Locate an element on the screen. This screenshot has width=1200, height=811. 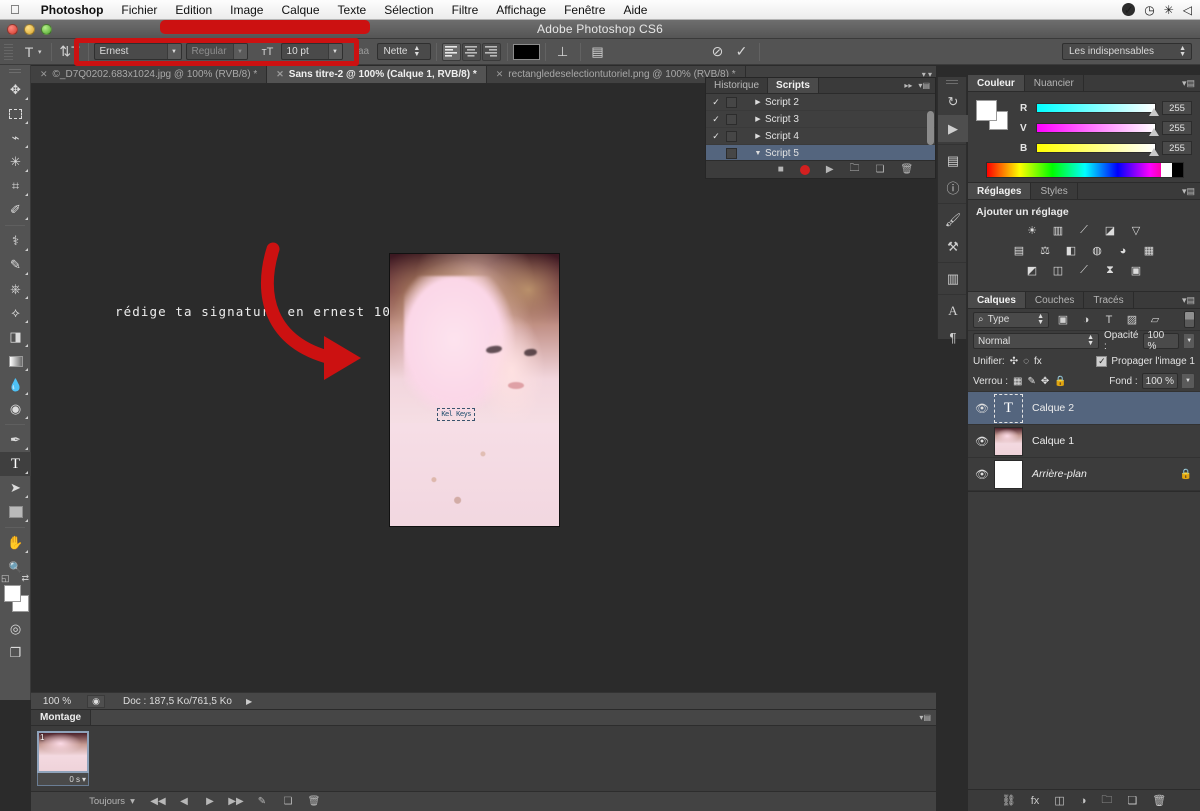
play-button: ▶ is located at coordinates (210, 802).